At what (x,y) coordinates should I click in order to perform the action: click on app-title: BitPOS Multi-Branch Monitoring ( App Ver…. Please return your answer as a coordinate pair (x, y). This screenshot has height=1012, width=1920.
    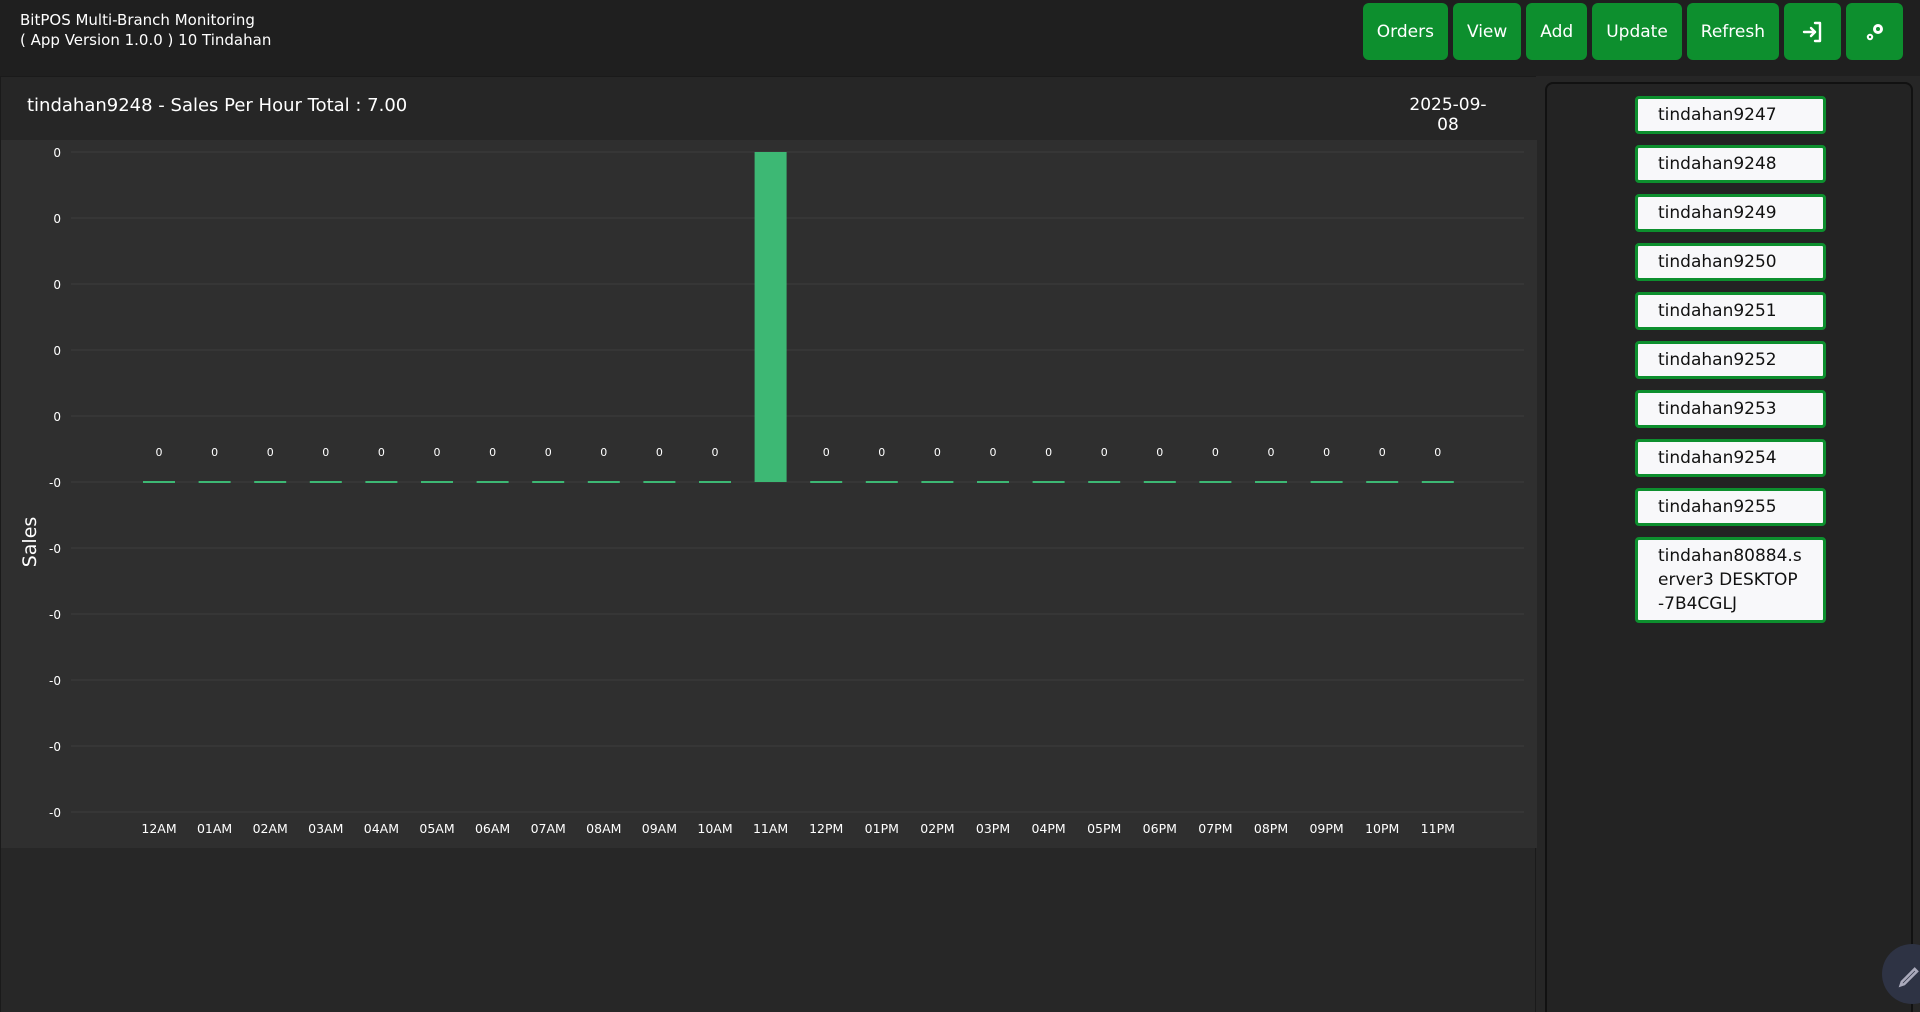
    Looking at the image, I should click on (145, 30).